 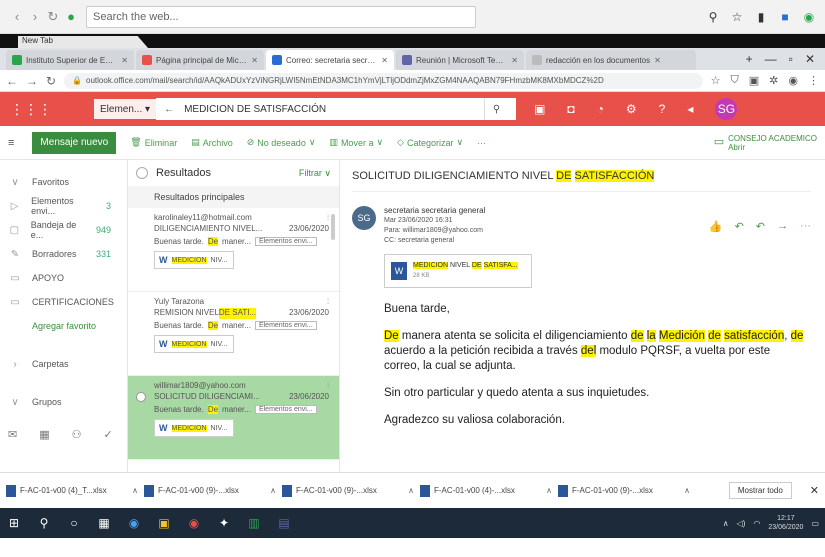 I want to click on extension-icon: ▣, so click(x=754, y=80).